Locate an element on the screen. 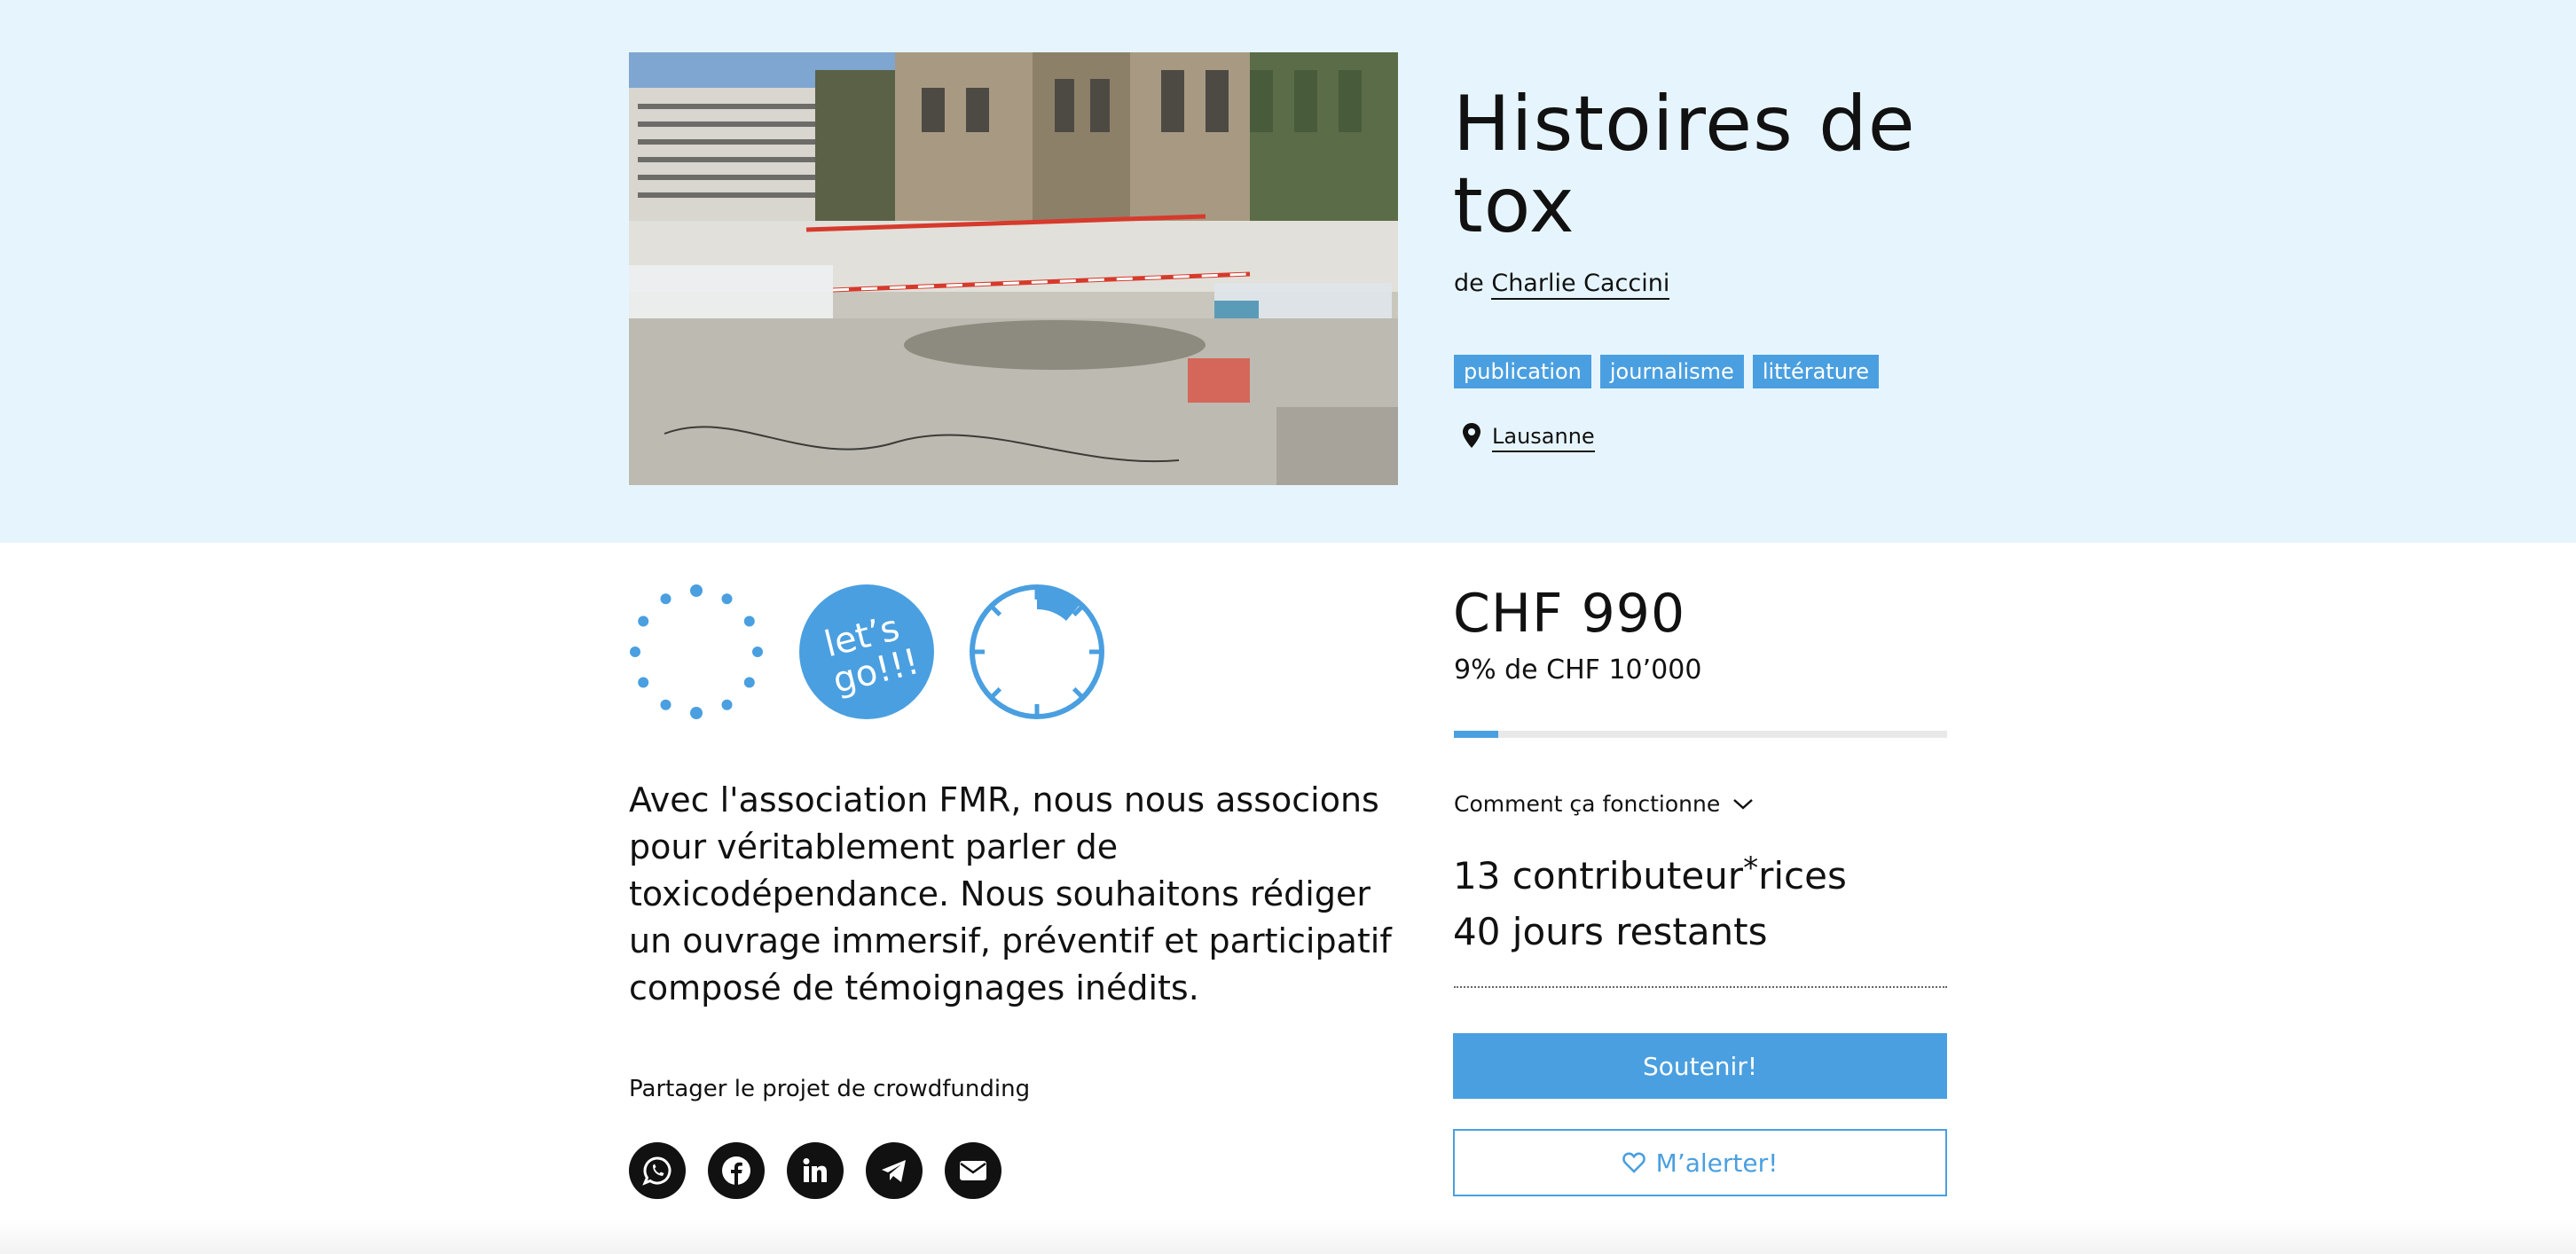 The height and width of the screenshot is (1254, 2576). days-remaining: 40 jours restants is located at coordinates (1610, 931).